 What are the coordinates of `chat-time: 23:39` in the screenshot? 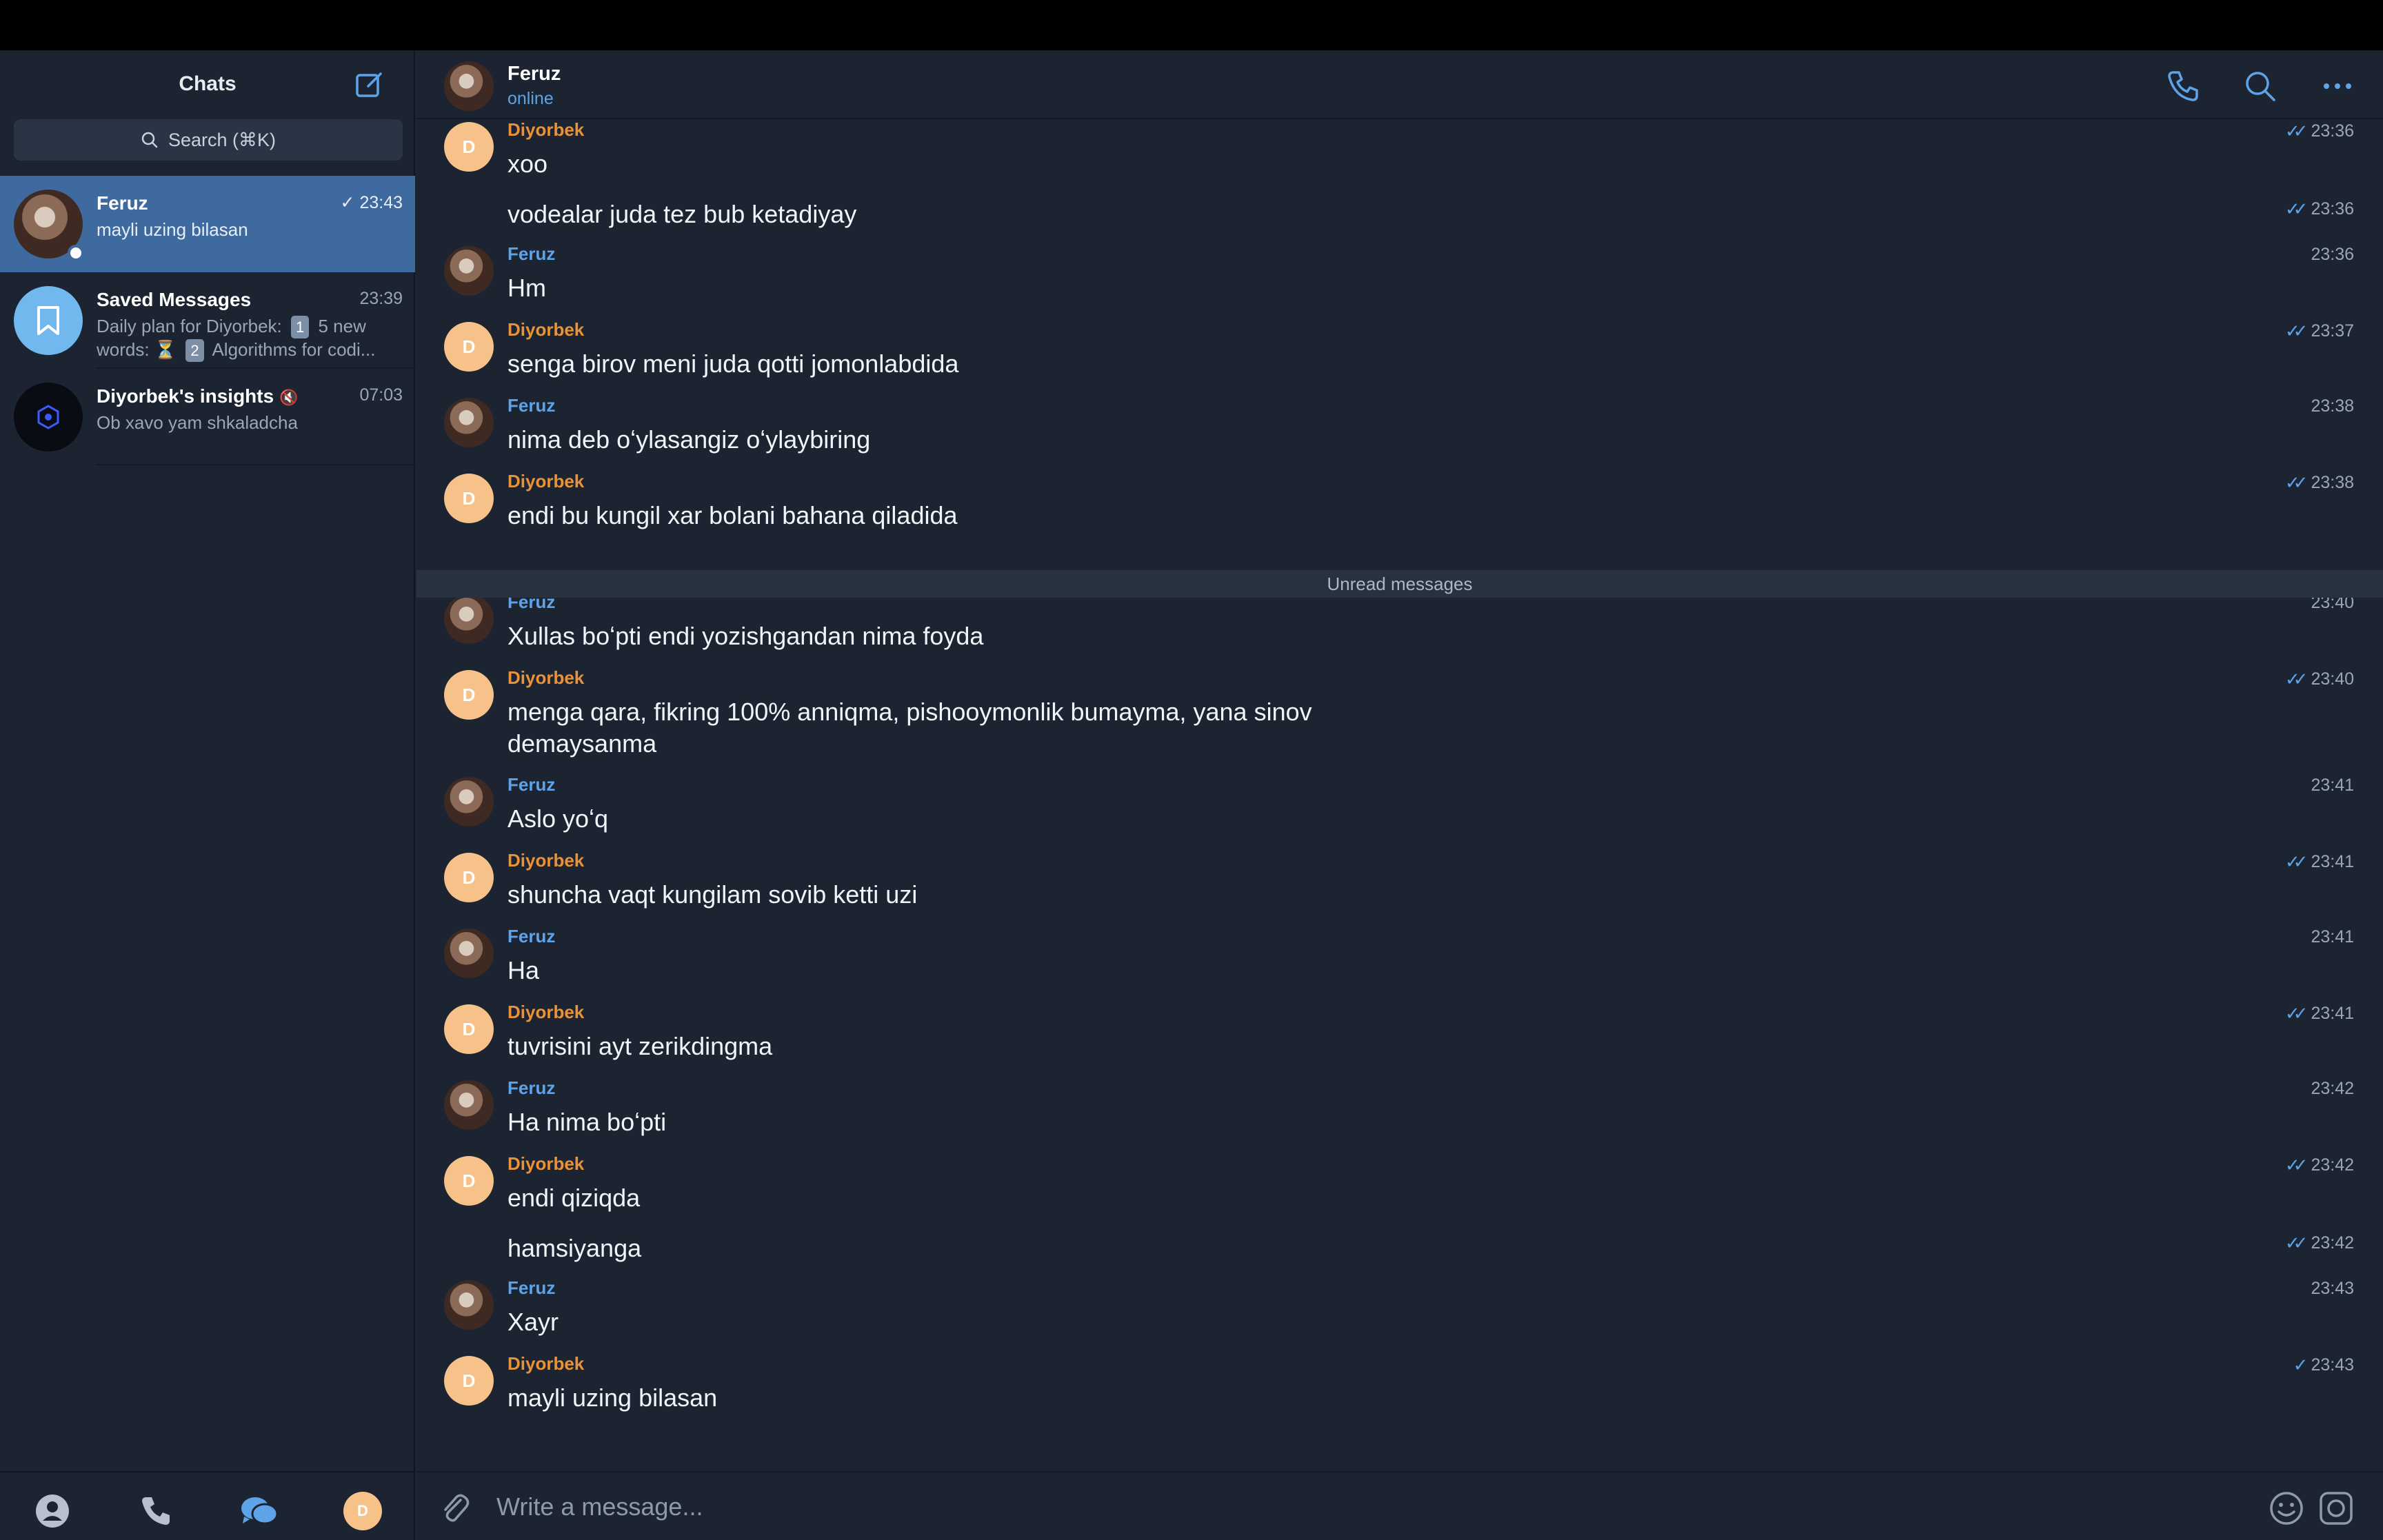 It's located at (381, 299).